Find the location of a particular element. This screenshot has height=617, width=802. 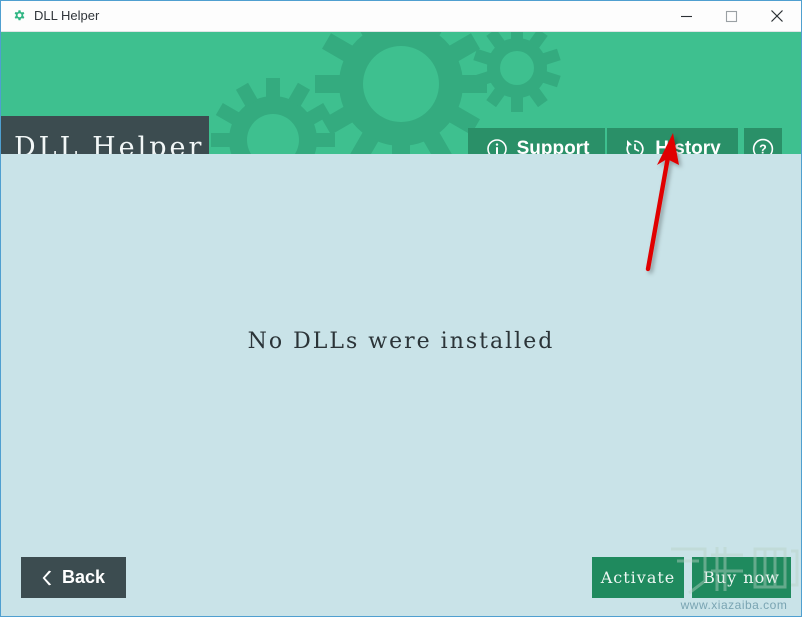

empty-state-message: No DLLs were installed is located at coordinates (401, 341).